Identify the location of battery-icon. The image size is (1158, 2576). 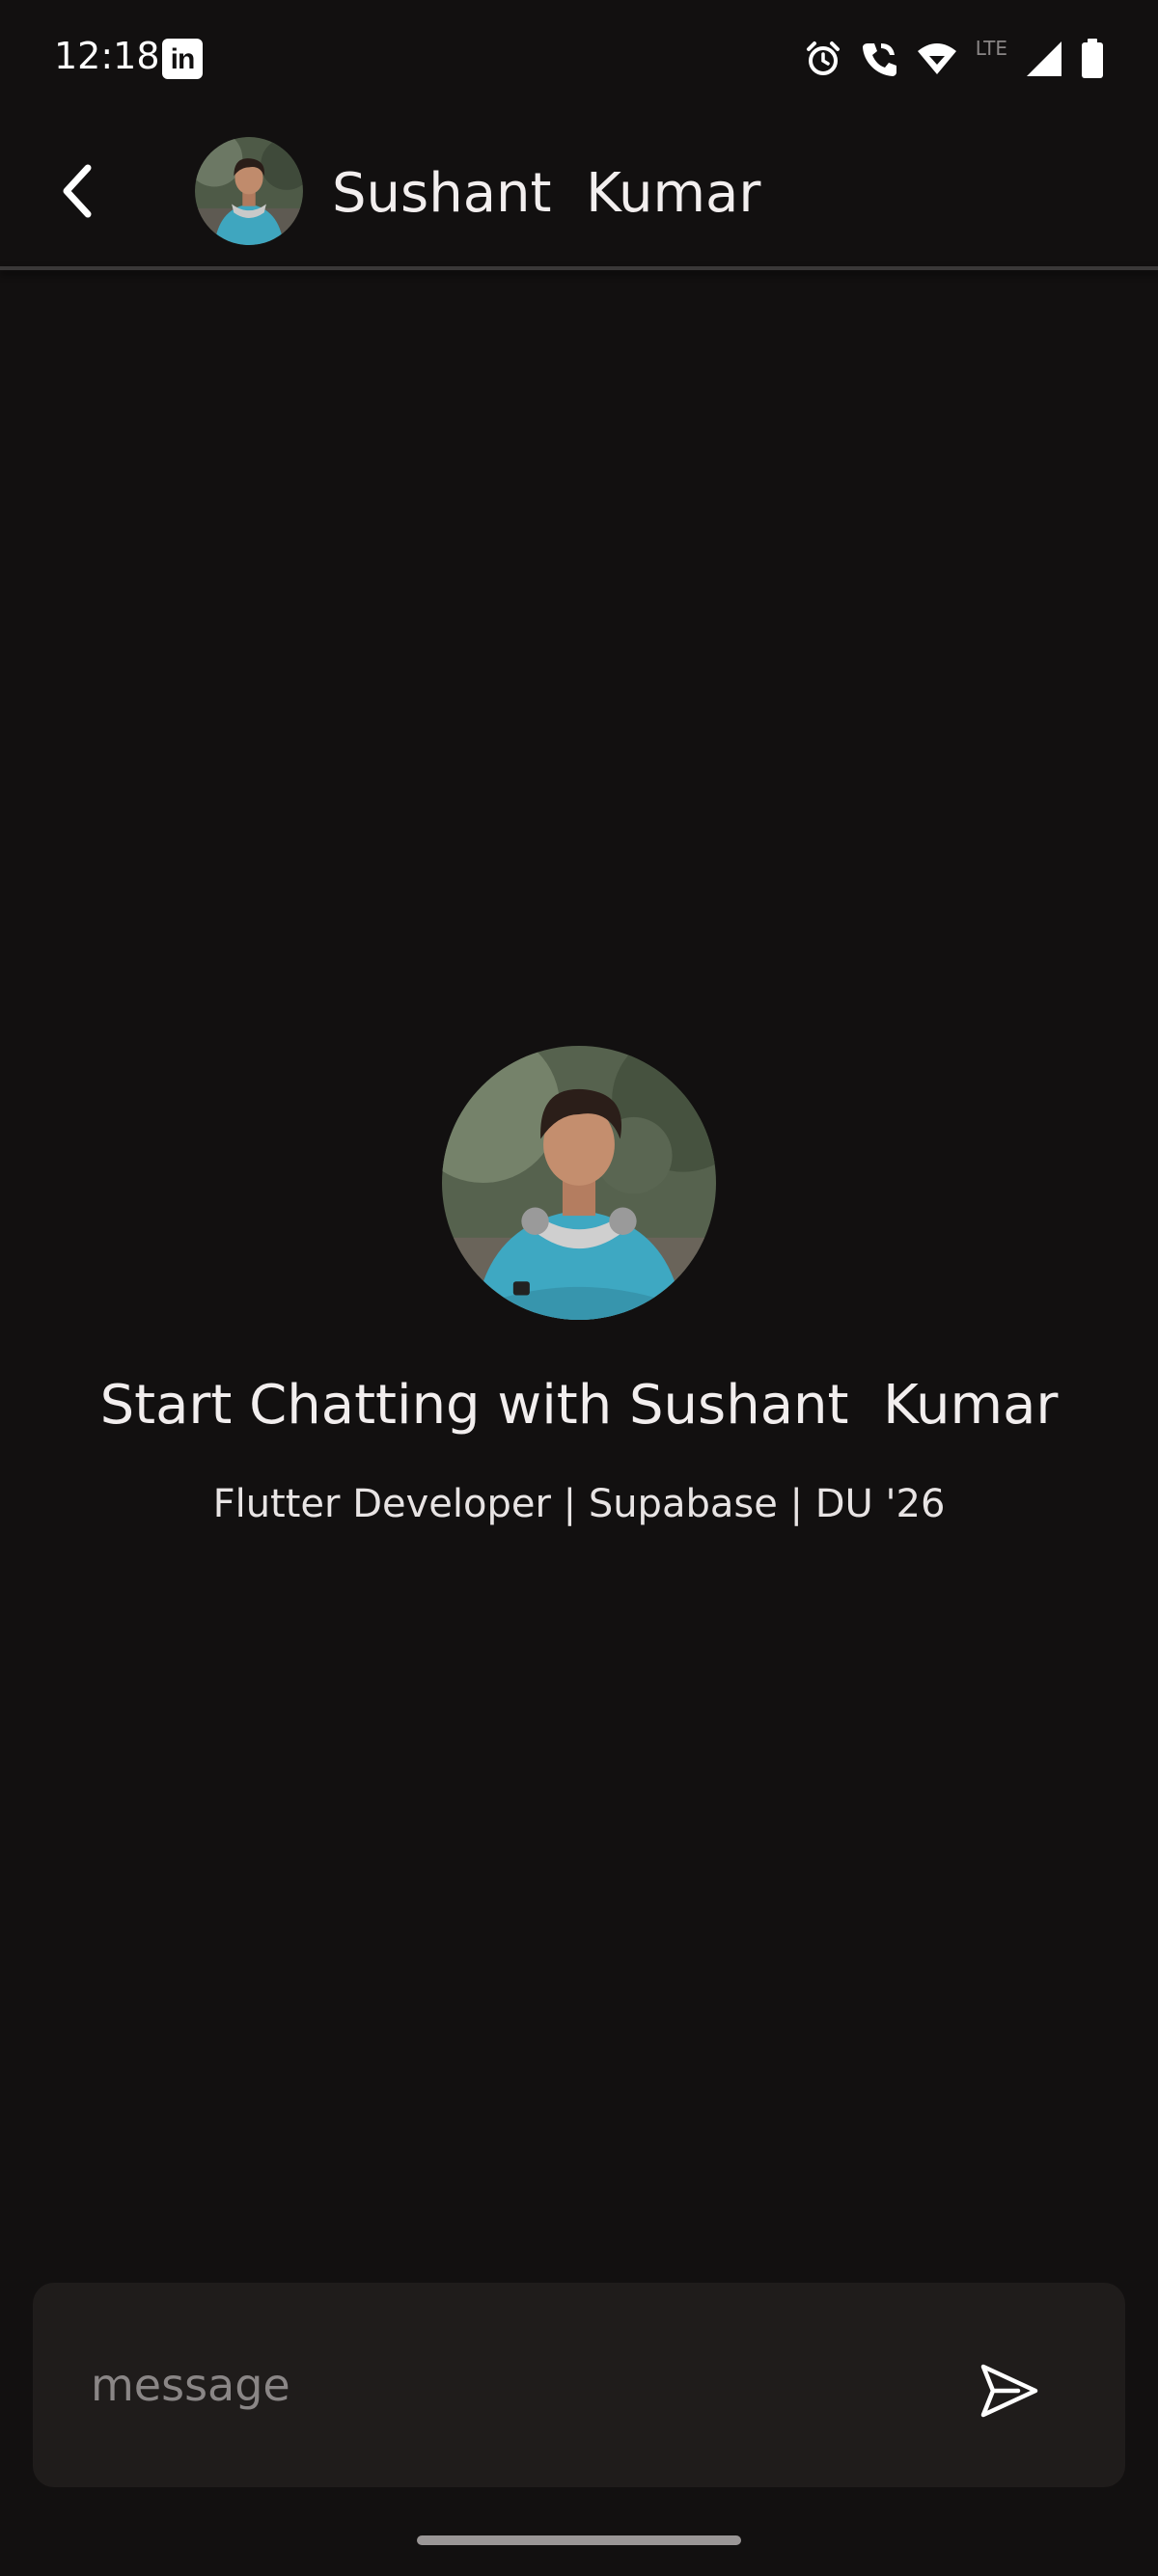
(1092, 59).